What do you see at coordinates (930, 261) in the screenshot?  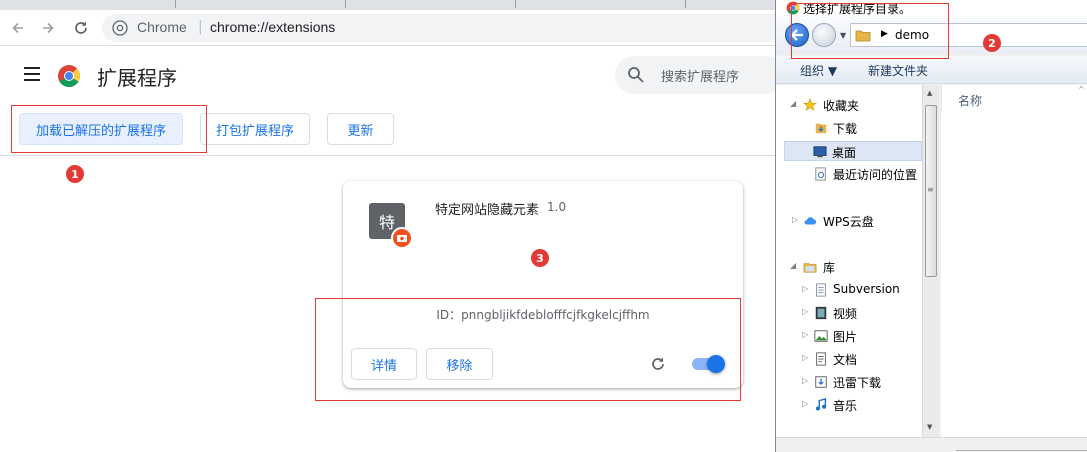 I see `tree-scrollbar: ▲ ≡ ▼` at bounding box center [930, 261].